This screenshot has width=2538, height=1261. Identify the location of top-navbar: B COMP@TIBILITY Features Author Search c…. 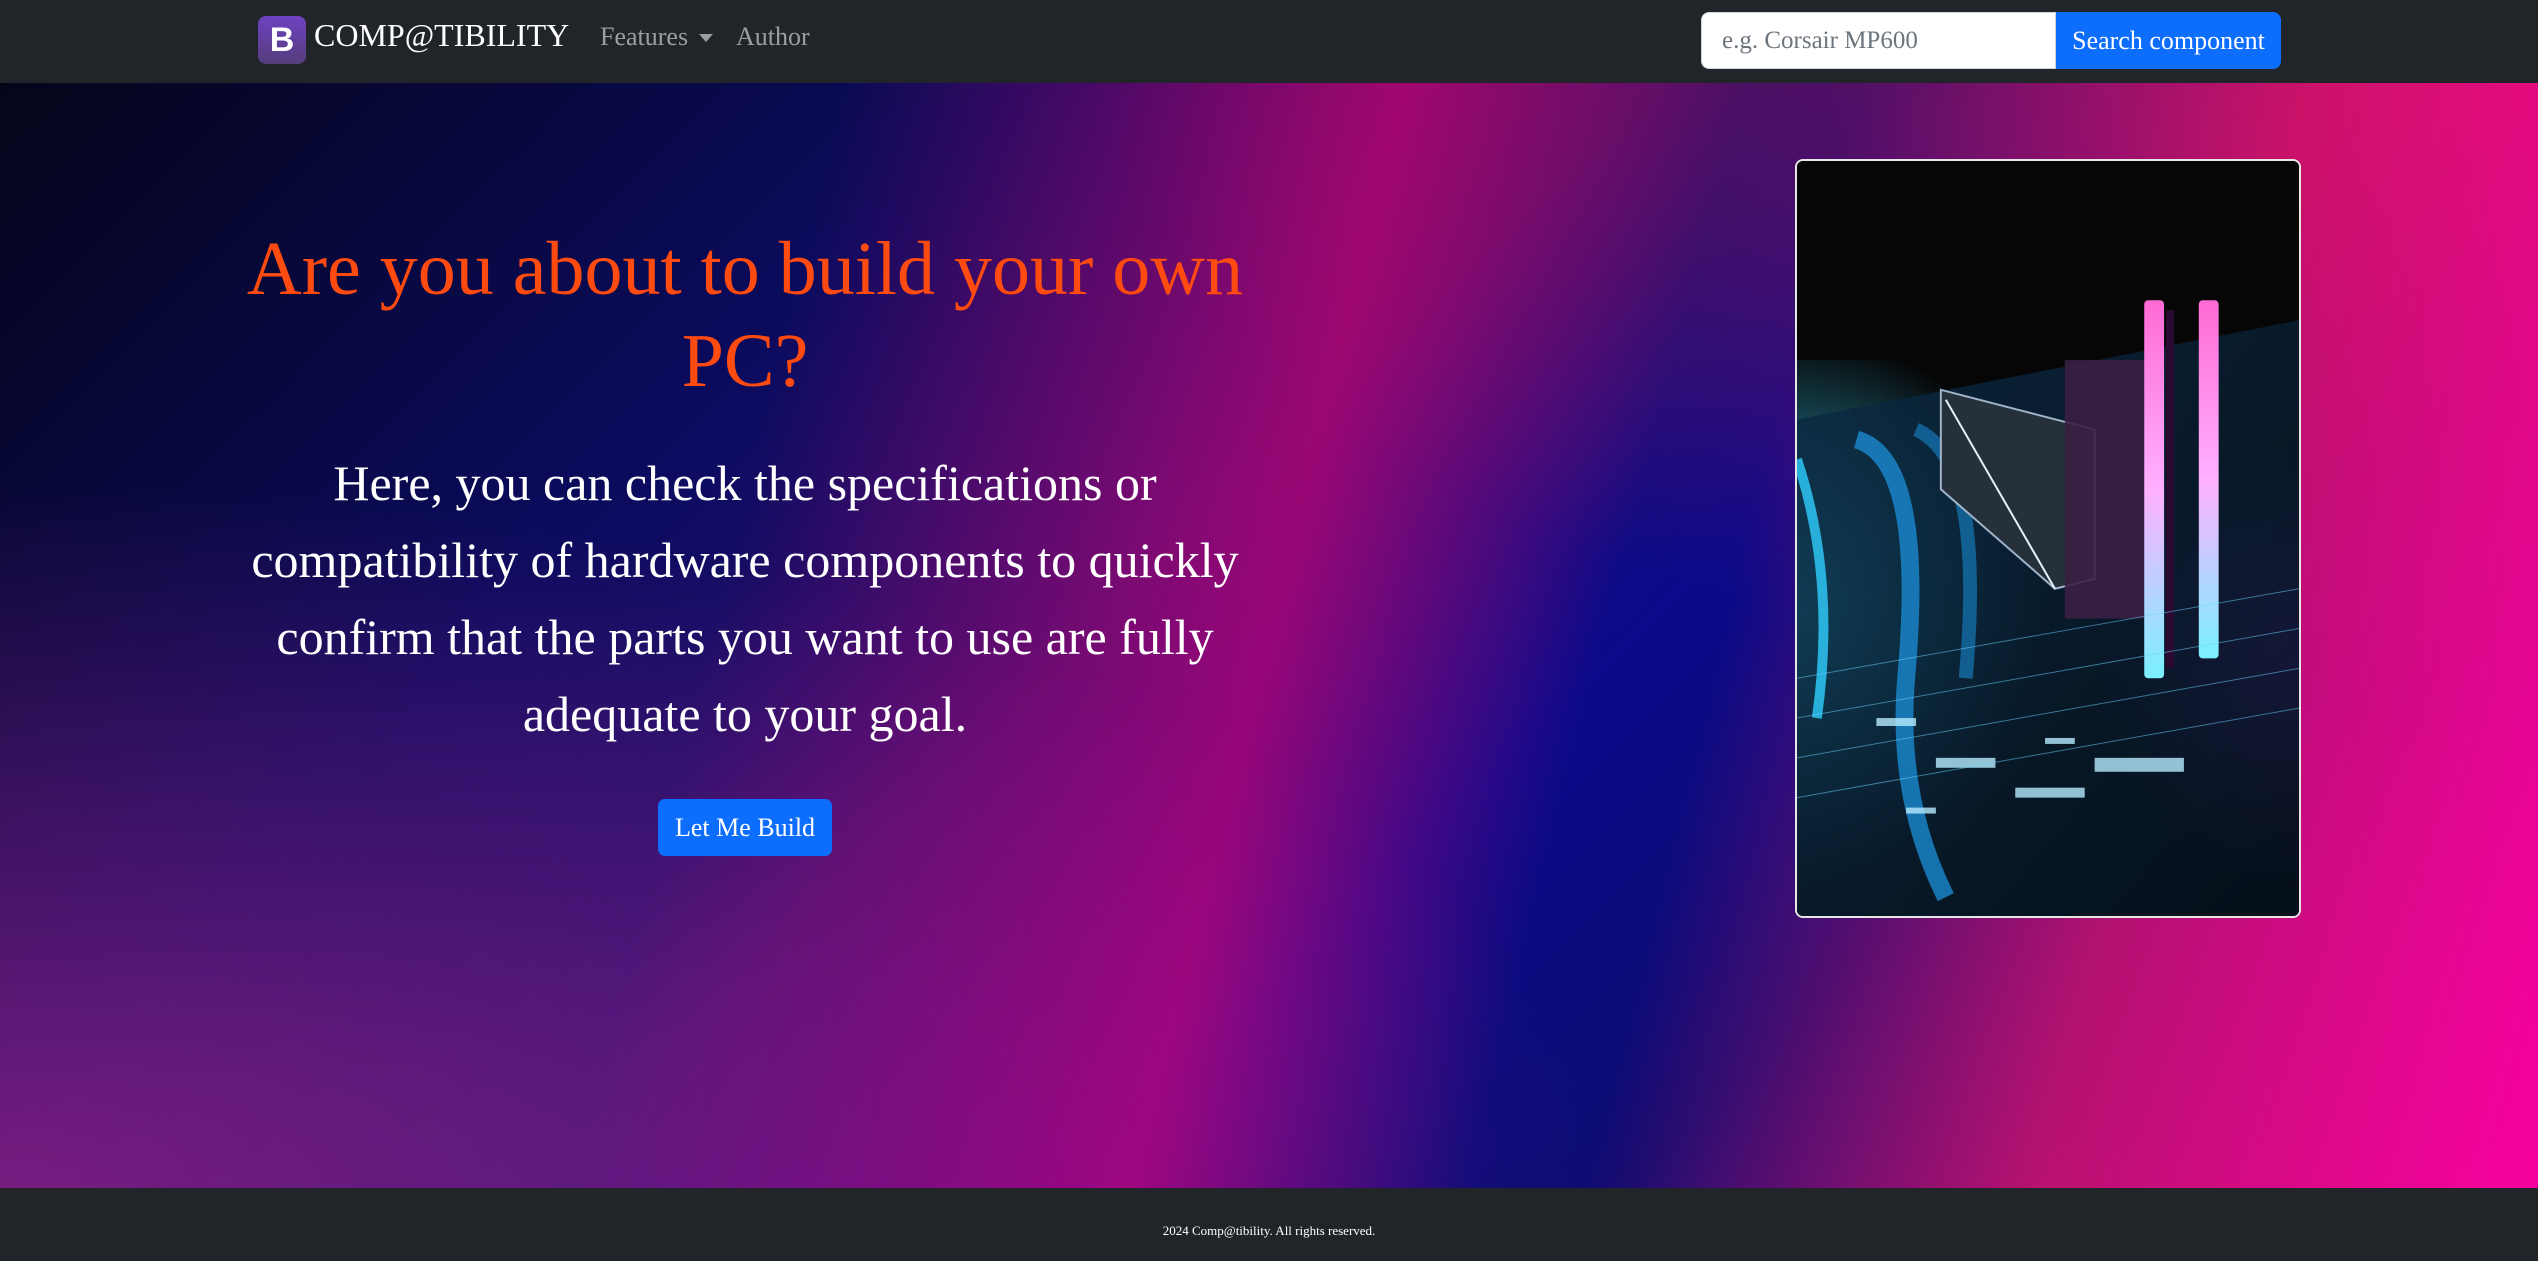
(1269, 41).